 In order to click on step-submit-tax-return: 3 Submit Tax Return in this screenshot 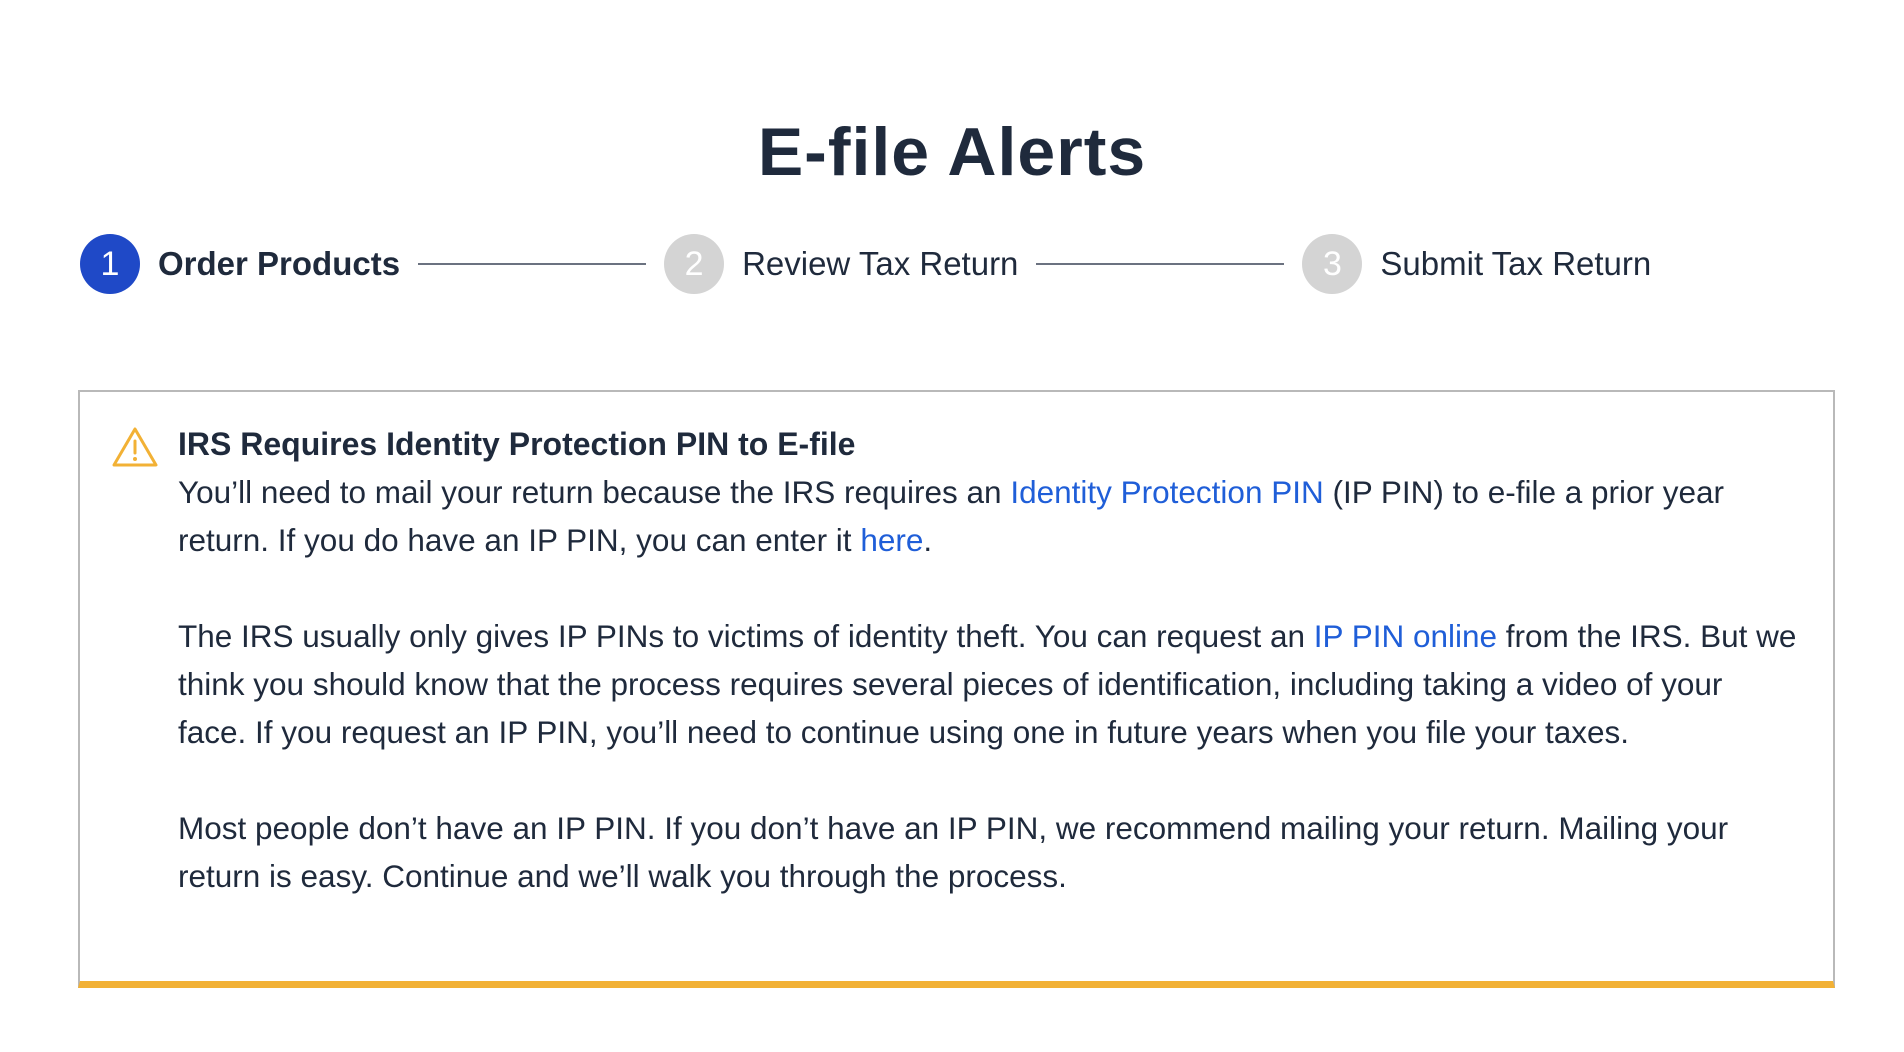, I will do `click(1476, 264)`.